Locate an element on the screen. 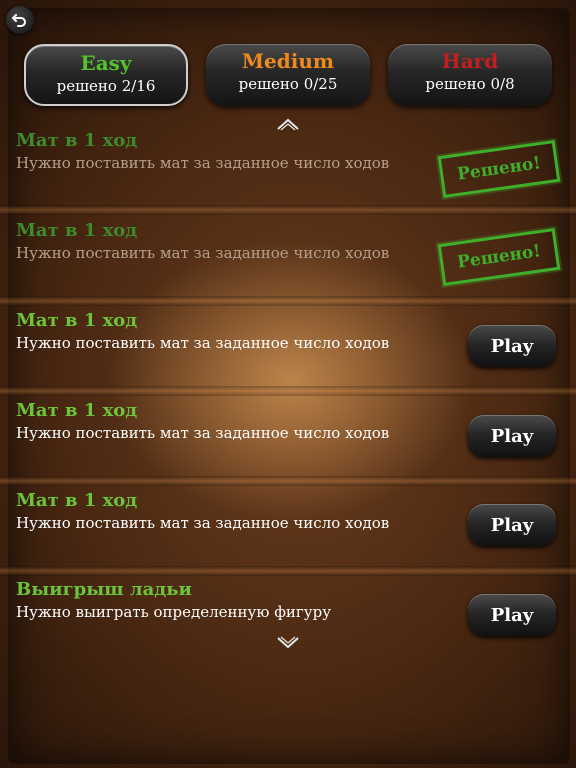 This screenshot has width=576, height=768. tab-easy-progress: решено 2/16 is located at coordinates (106, 86).